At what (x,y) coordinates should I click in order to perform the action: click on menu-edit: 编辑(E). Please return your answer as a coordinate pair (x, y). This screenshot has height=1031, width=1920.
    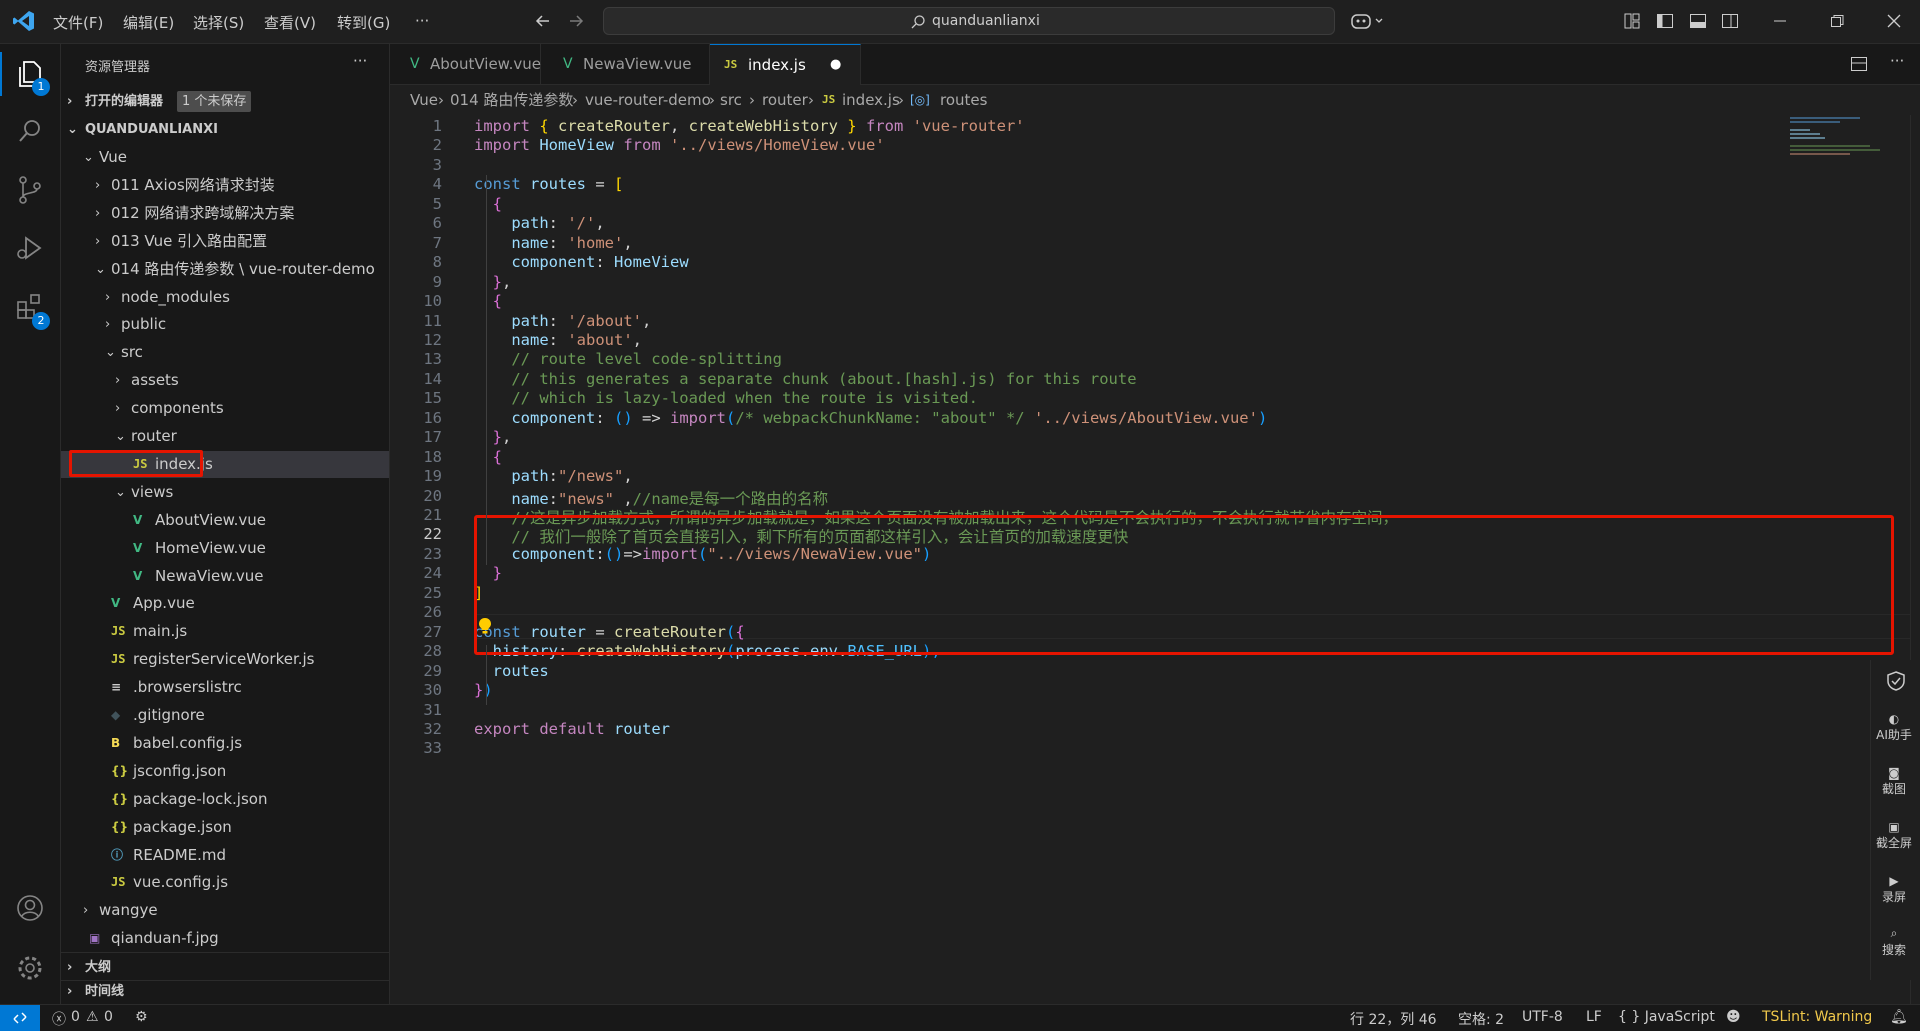
    Looking at the image, I should click on (148, 22).